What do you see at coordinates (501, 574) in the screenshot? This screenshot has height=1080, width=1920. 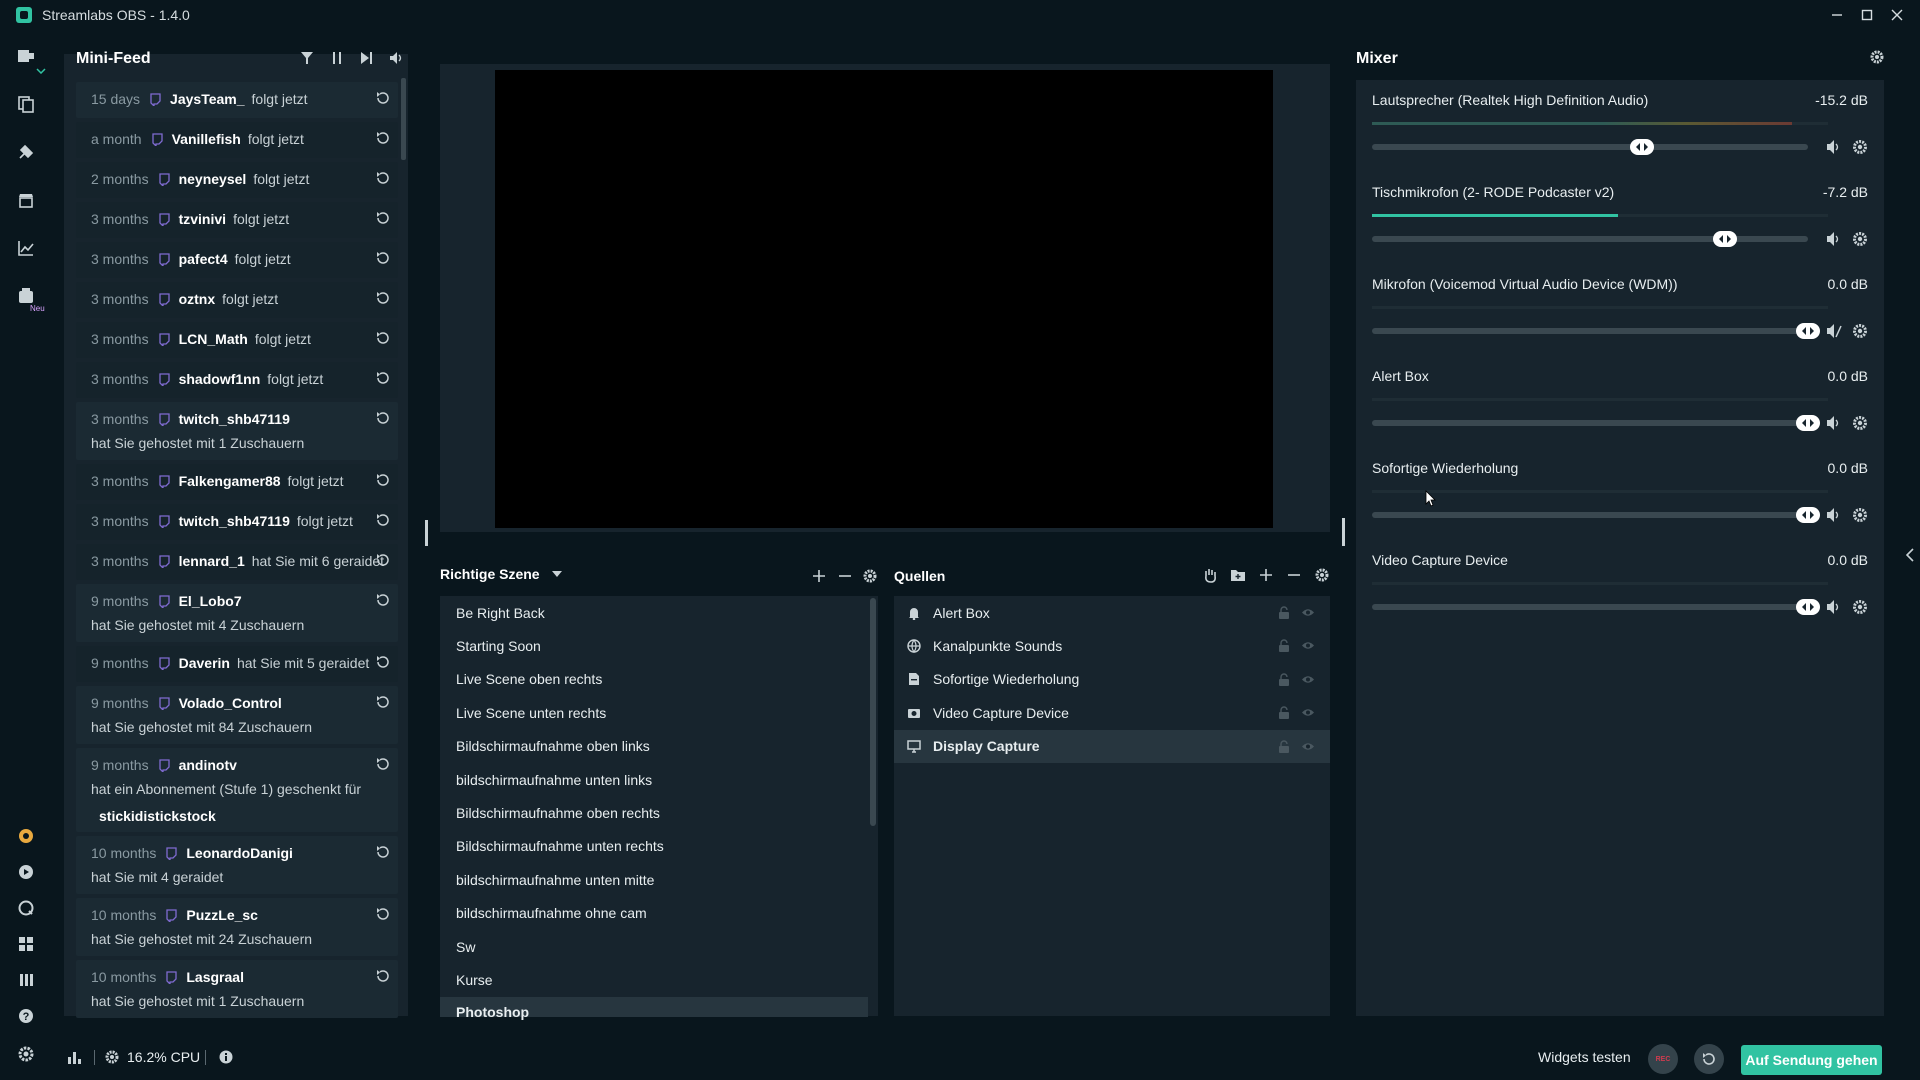 I see `scene-collection-selector: Richtige Szene` at bounding box center [501, 574].